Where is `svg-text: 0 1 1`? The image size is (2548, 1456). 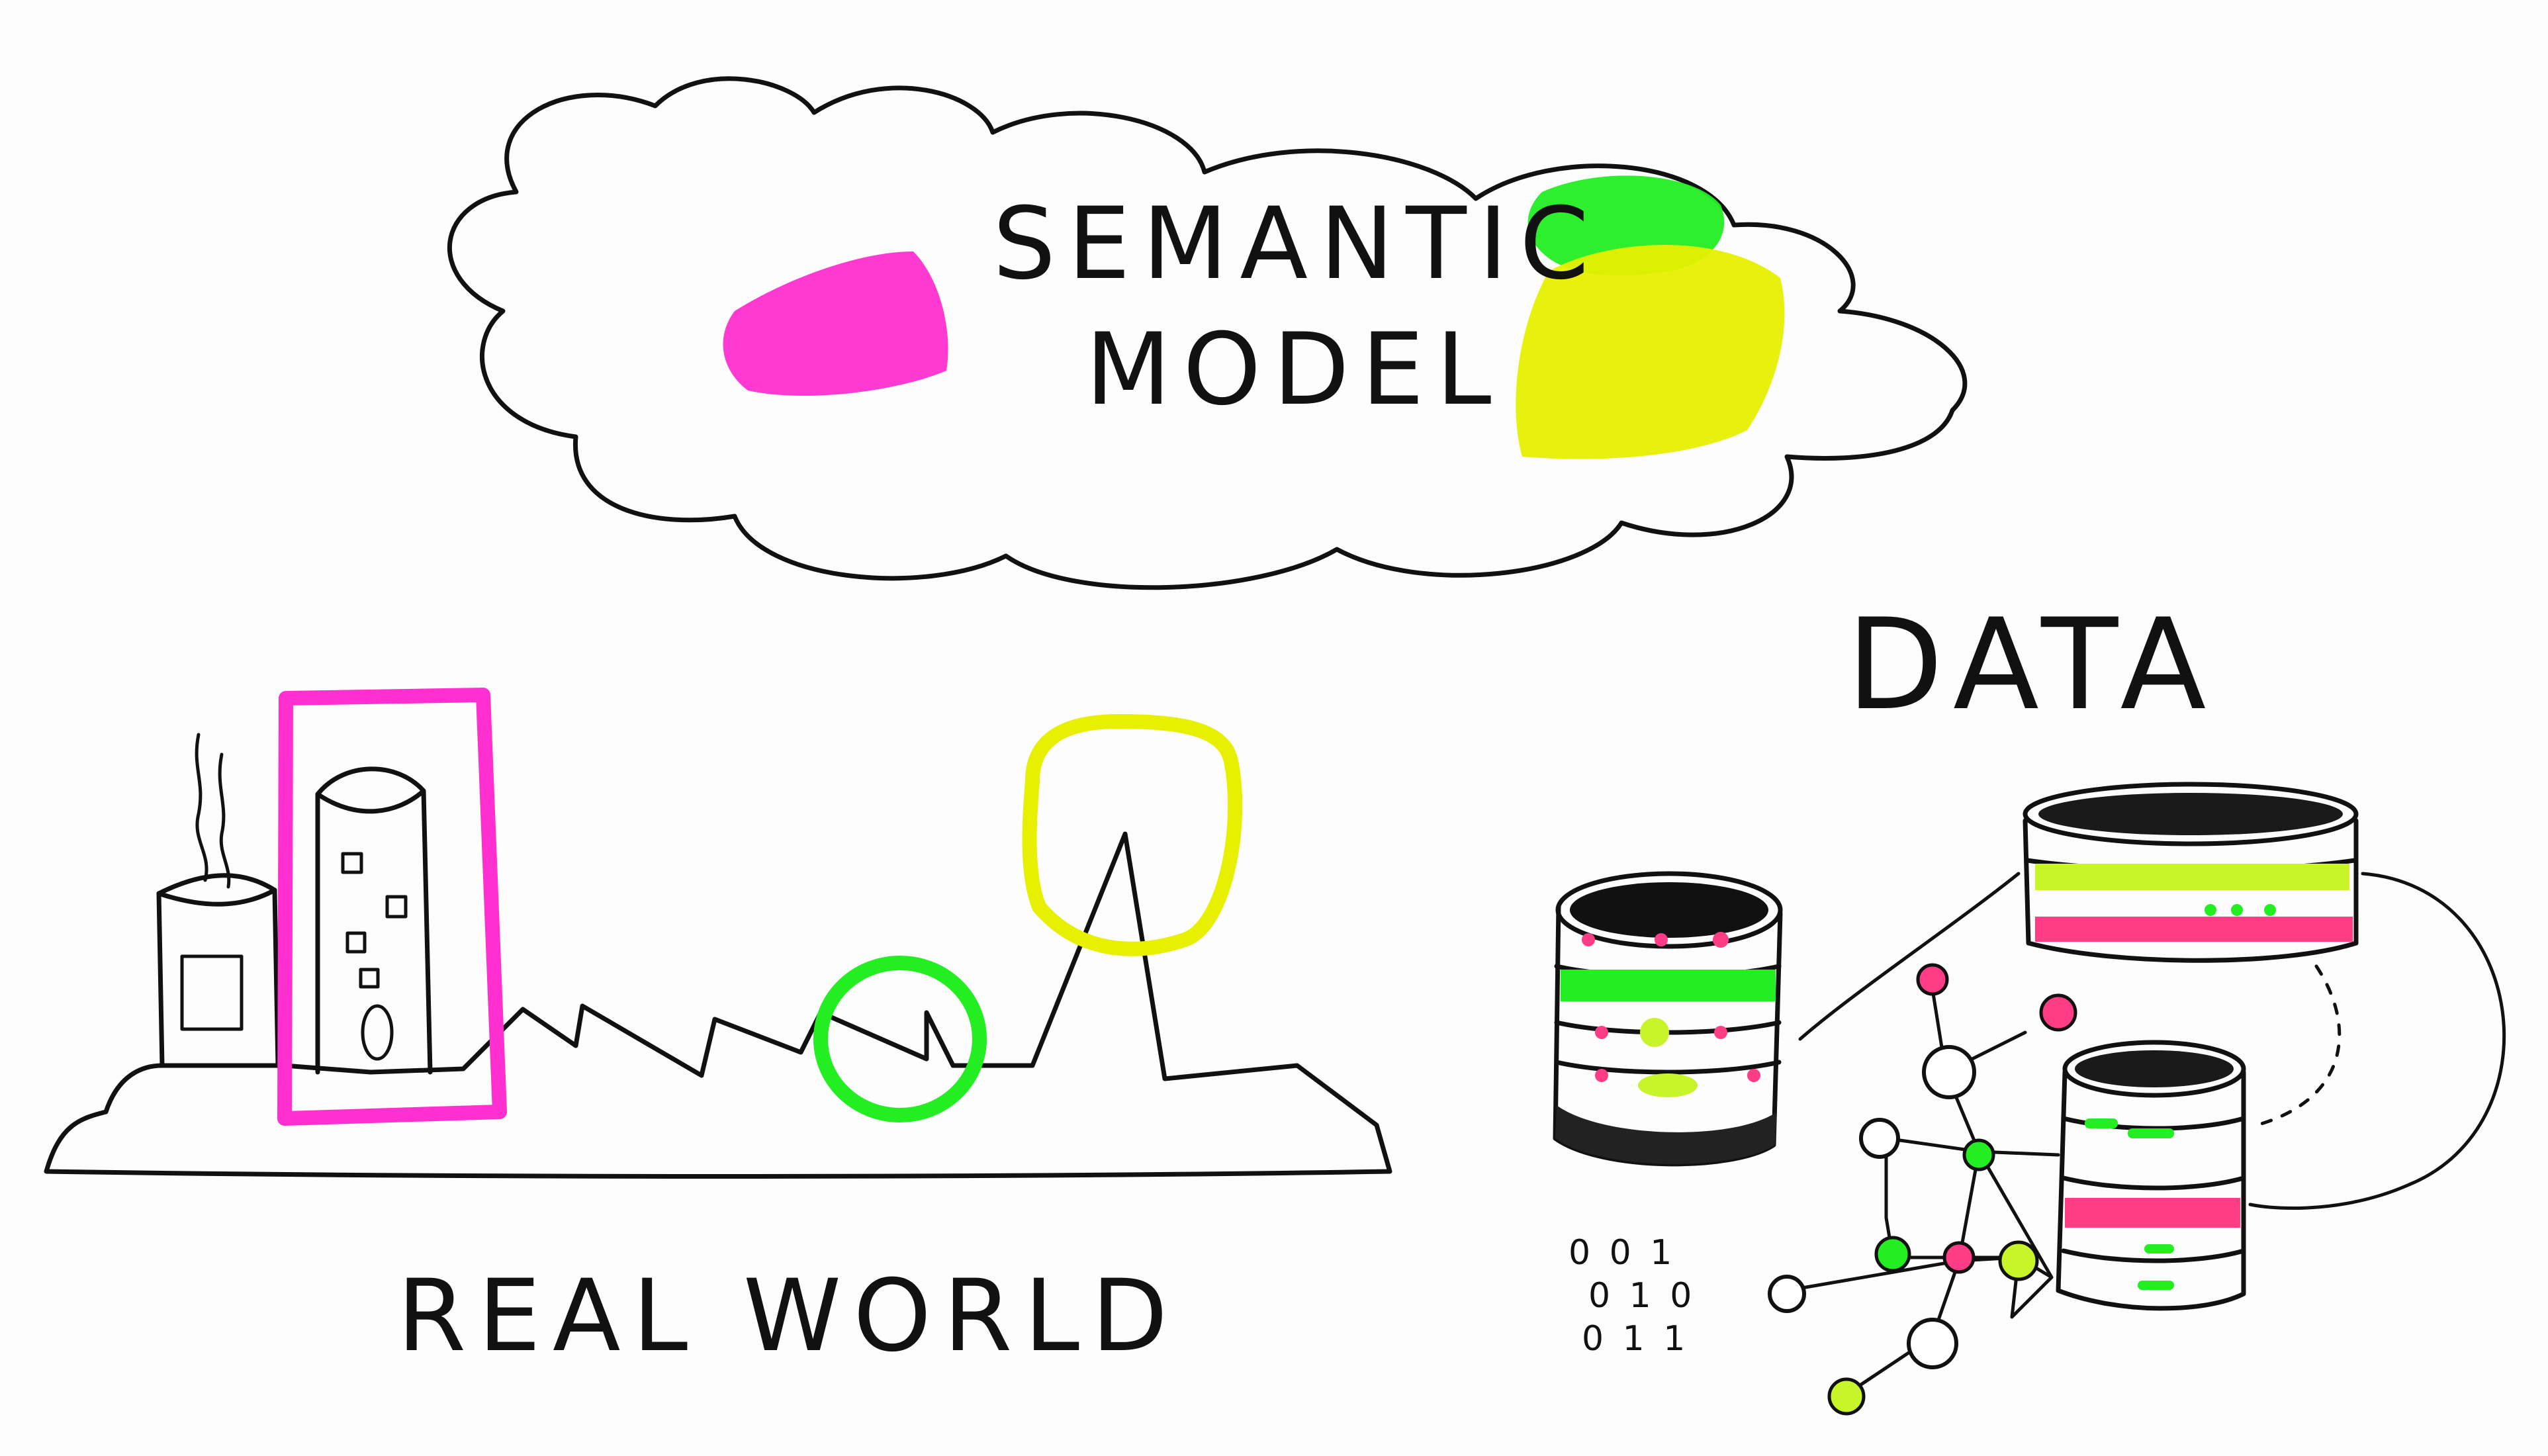 svg-text: 0 1 1 is located at coordinates (1635, 1339).